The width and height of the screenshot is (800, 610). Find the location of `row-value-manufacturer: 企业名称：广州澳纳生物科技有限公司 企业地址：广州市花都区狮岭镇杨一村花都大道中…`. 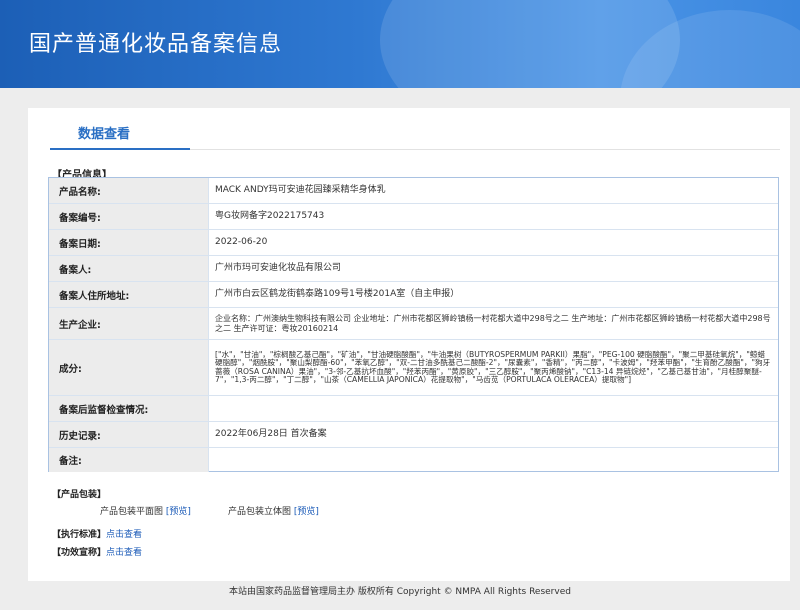

row-value-manufacturer: 企业名称：广州澳纳生物科技有限公司 企业地址：广州市花都区狮岭镇杨一村花都大道中… is located at coordinates (493, 323).